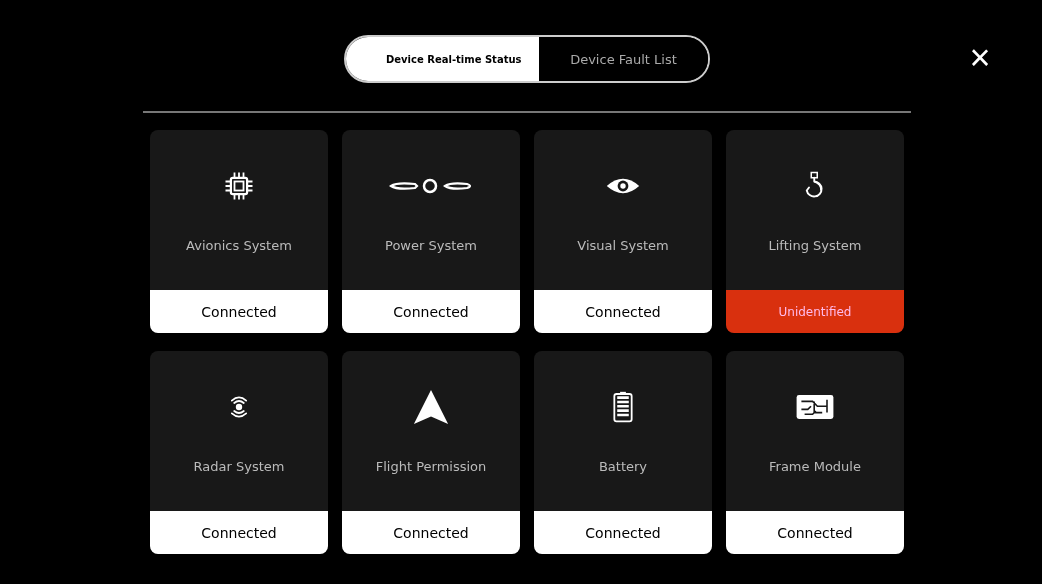  Describe the element at coordinates (442, 59) in the screenshot. I see `tab: Device Real-time Status` at that location.